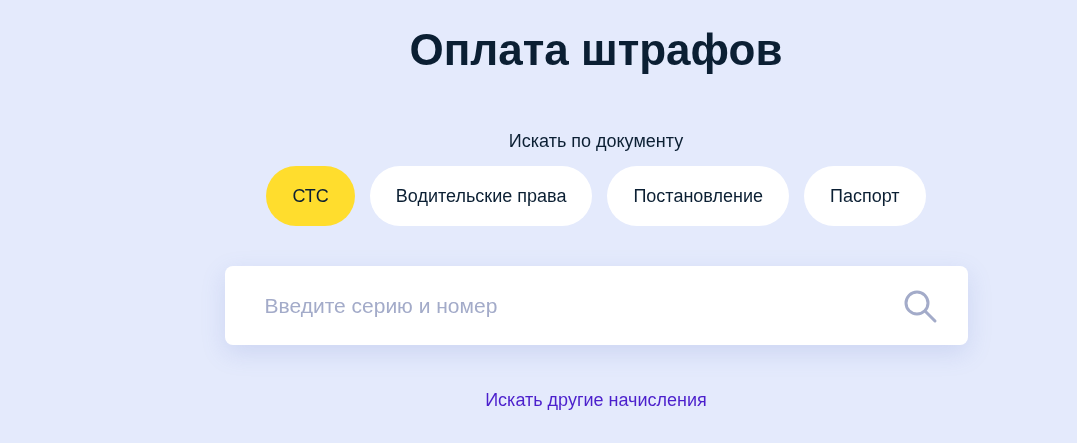  I want to click on document-tab: СТС, so click(310, 196).